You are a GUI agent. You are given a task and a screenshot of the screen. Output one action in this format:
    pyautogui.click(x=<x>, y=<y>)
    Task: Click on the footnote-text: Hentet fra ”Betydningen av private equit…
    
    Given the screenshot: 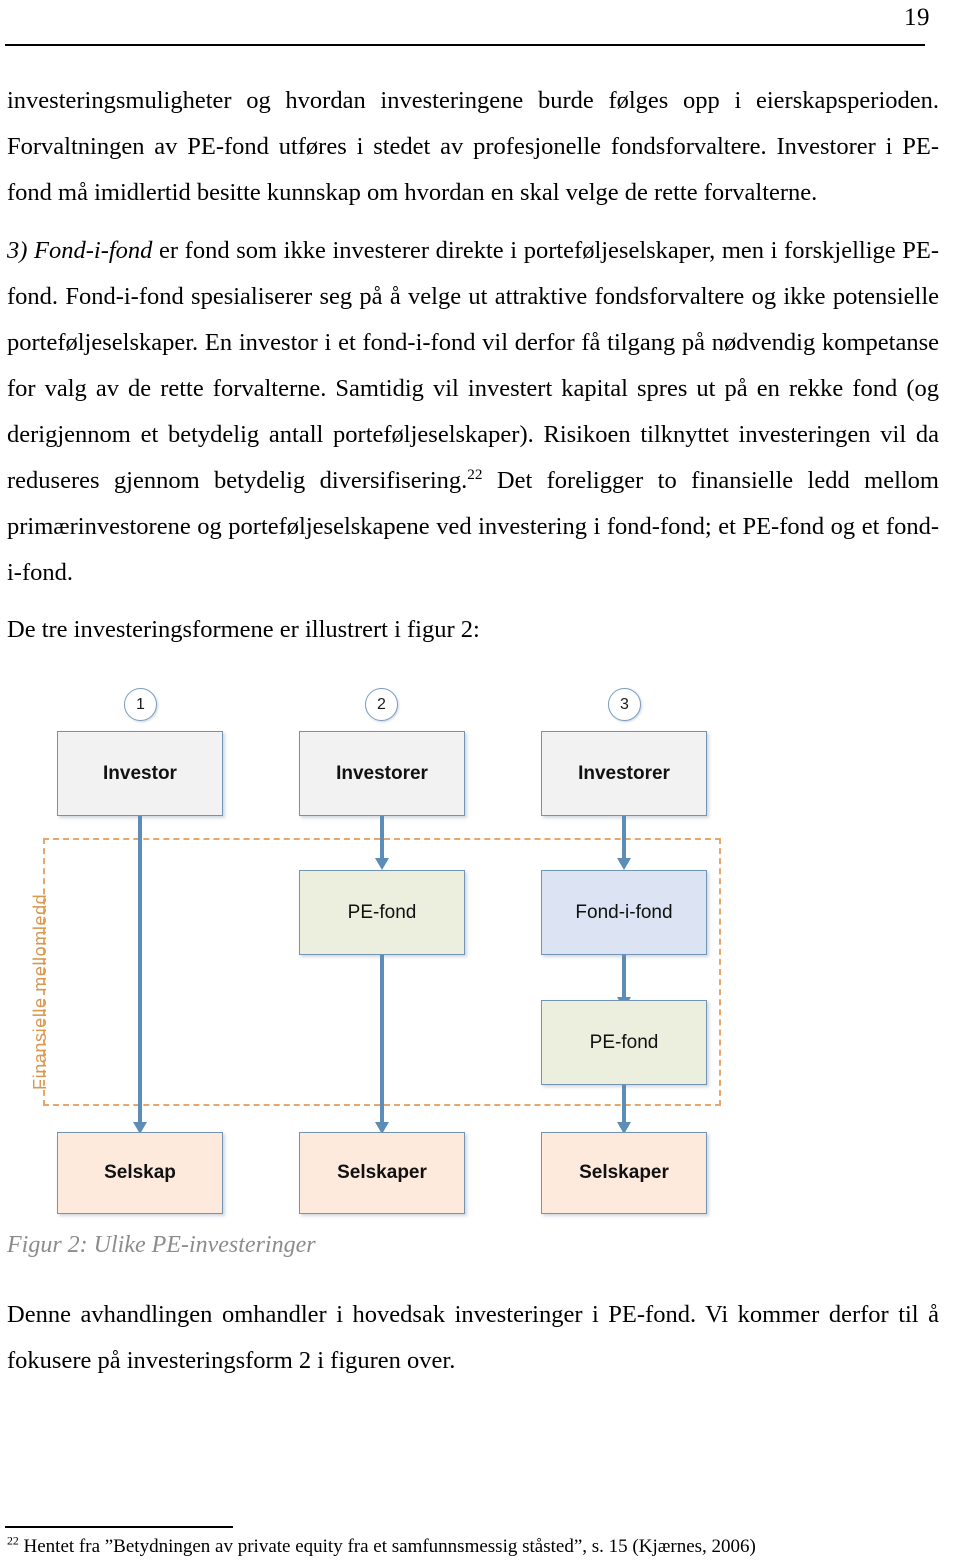 What is the action you would take?
    pyautogui.click(x=389, y=1546)
    